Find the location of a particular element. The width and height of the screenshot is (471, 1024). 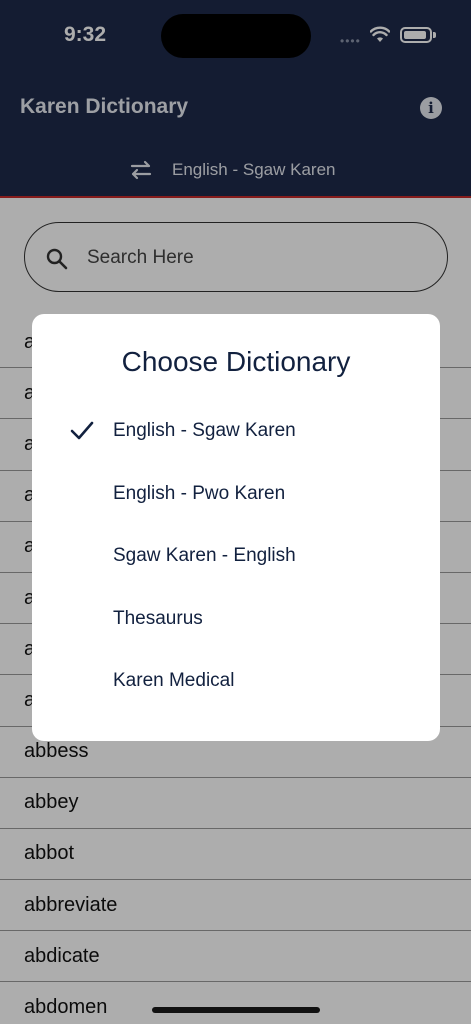

checkmark-icon is located at coordinates (82, 430).